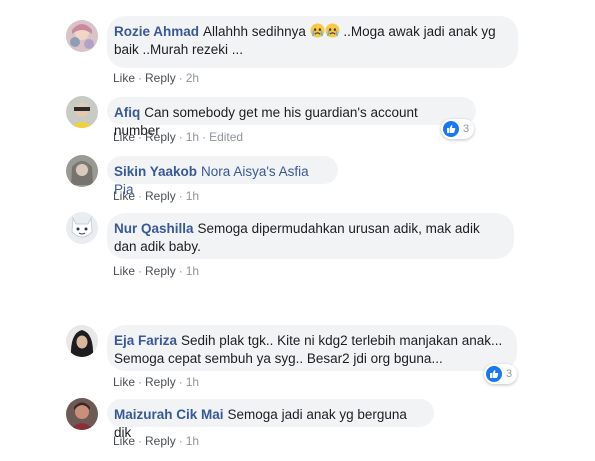 Image resolution: width=595 pixels, height=461 pixels. Describe the element at coordinates (155, 171) in the screenshot. I see `comment-author: Sikin Yaakob` at that location.